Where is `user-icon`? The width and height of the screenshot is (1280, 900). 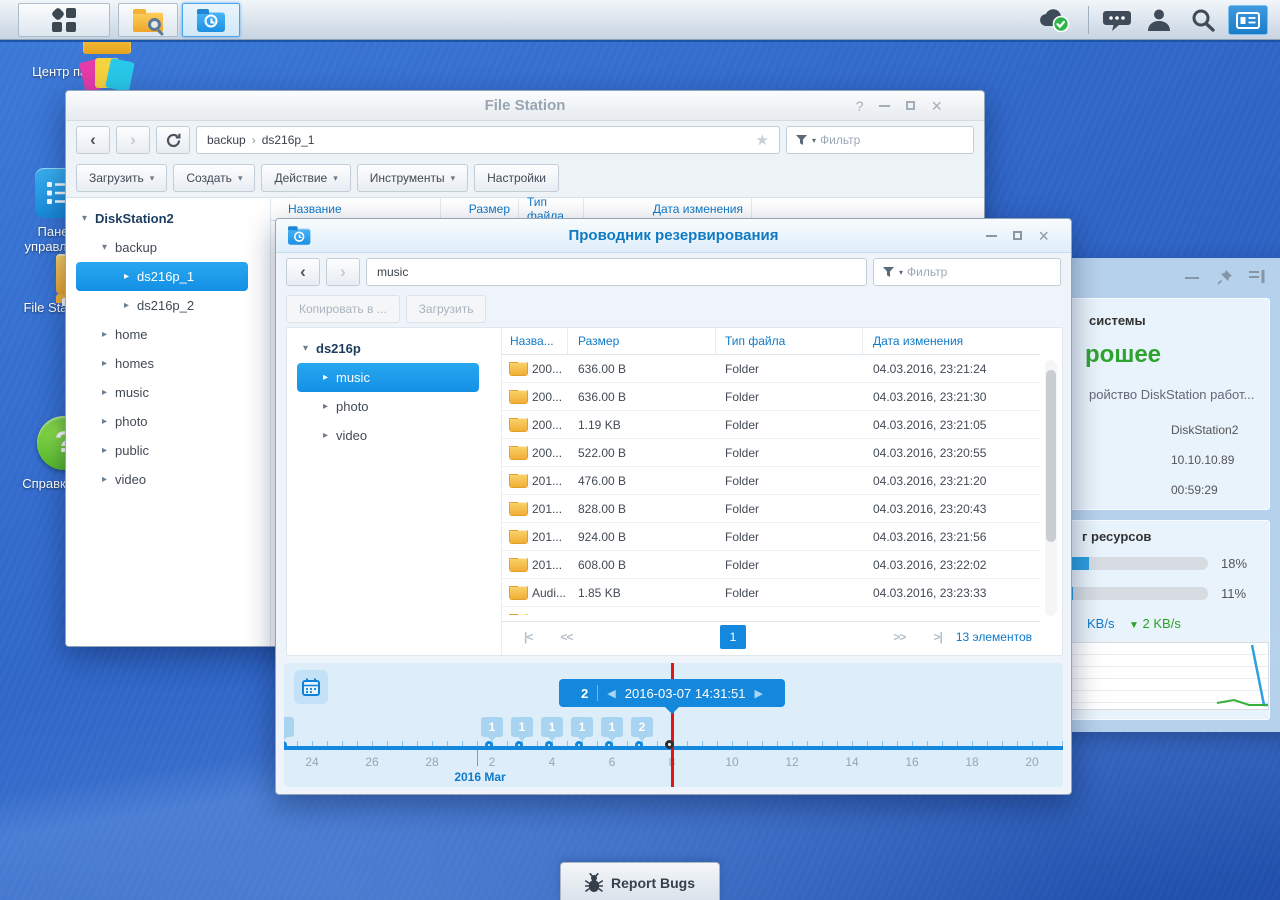 user-icon is located at coordinates (1159, 20).